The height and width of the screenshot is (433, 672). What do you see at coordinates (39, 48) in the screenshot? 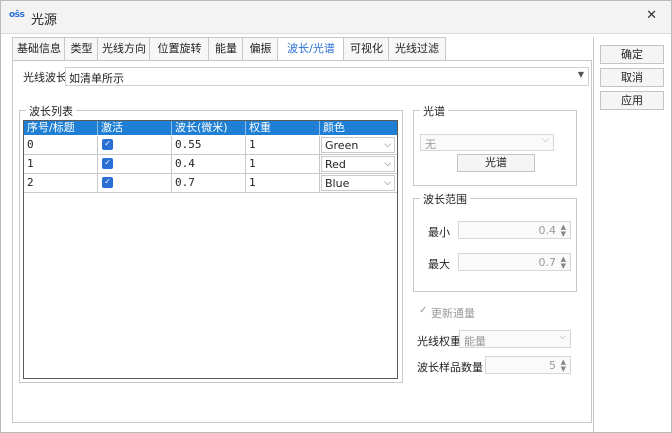
I see `tab-basic-info: 基础信息` at bounding box center [39, 48].